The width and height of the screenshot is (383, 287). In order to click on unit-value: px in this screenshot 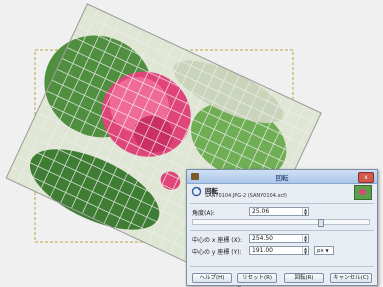, I will do `click(320, 251)`.